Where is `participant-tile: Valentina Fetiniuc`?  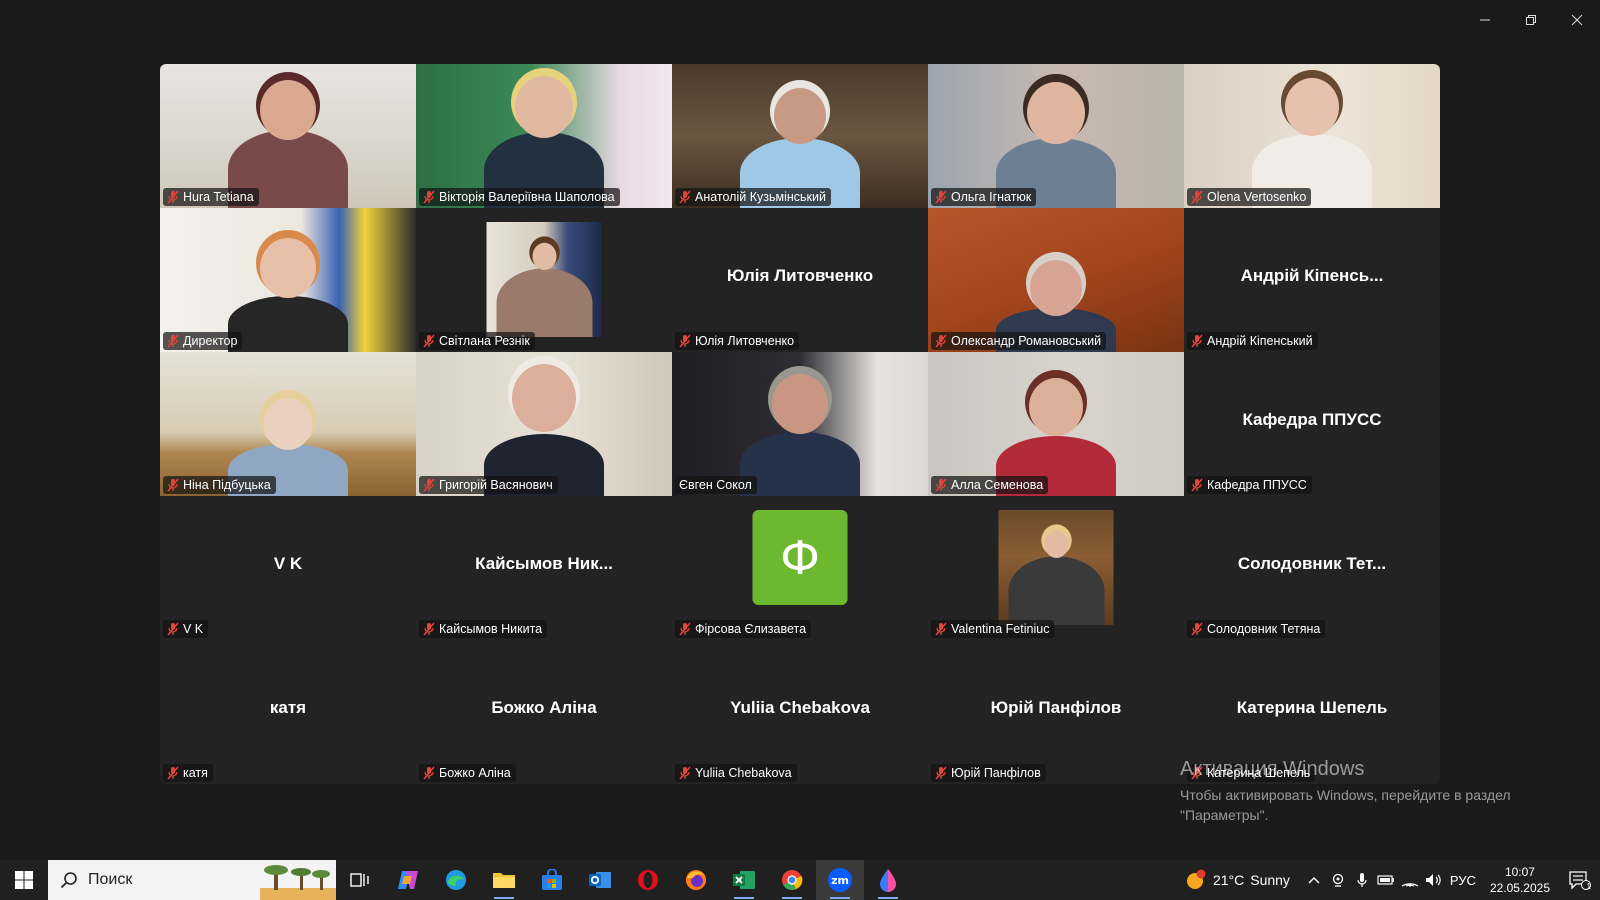 participant-tile: Valentina Fetiniuc is located at coordinates (1056, 568).